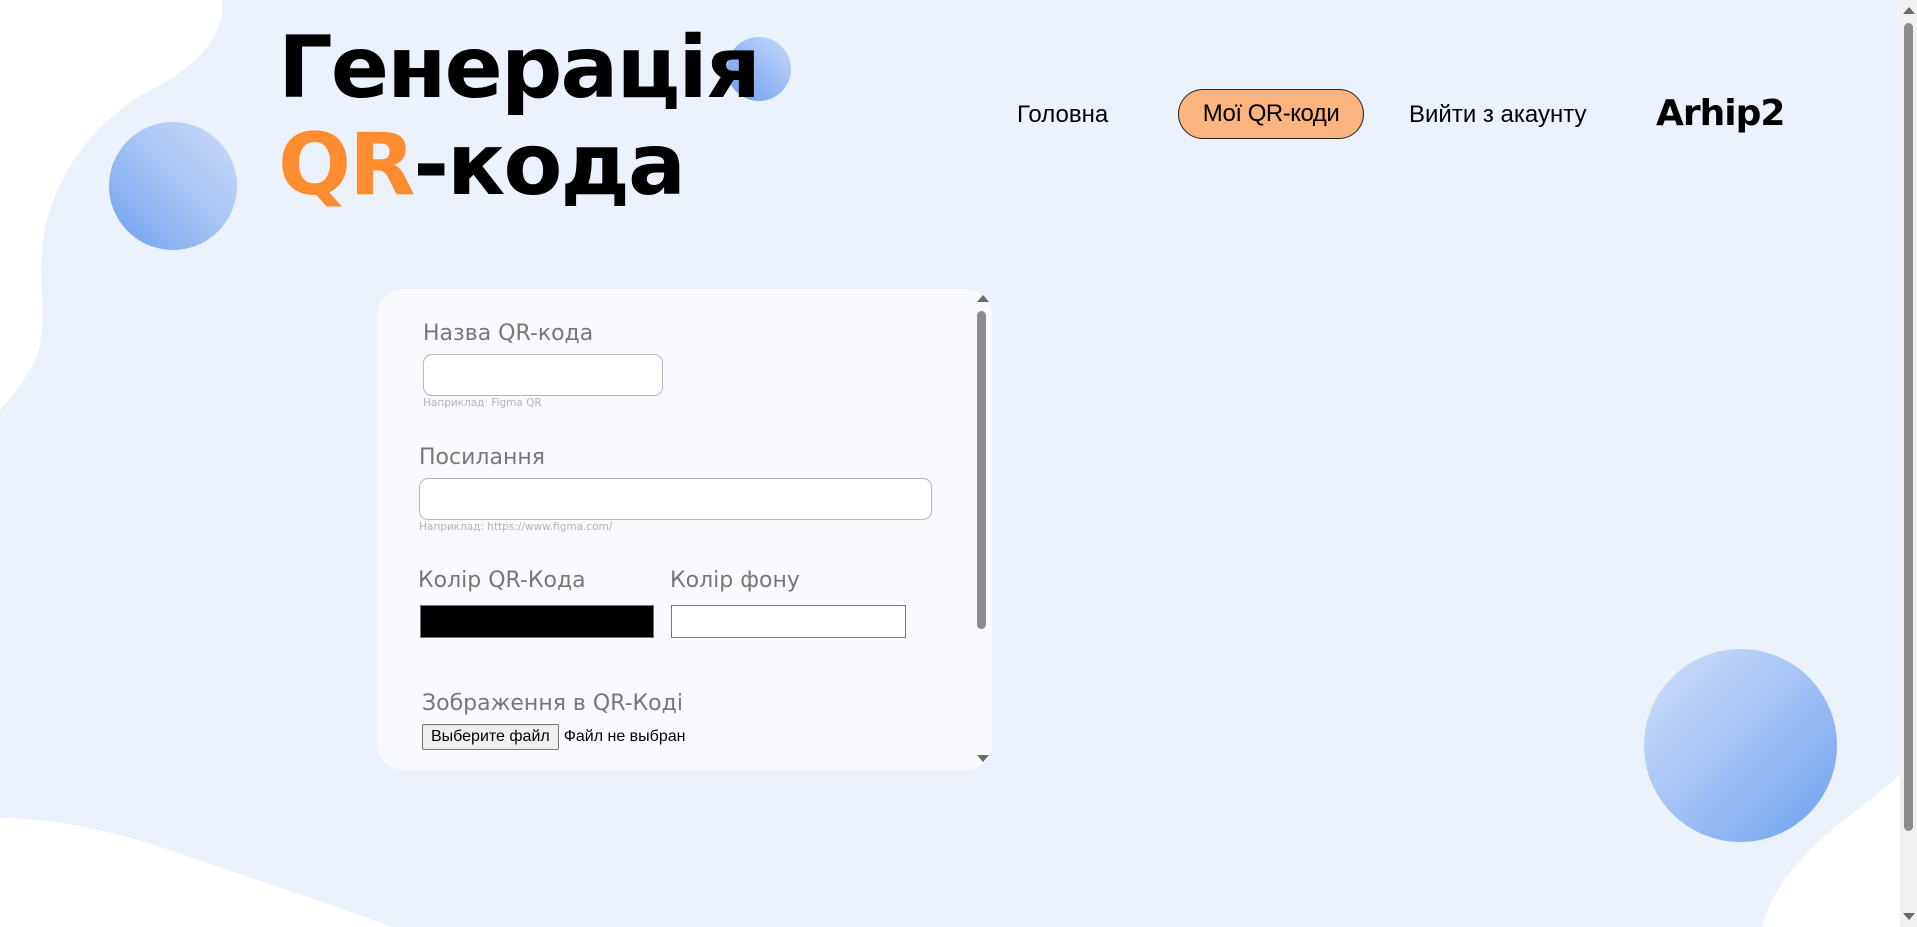 This screenshot has height=927, width=1917. I want to click on qr-color-picker, so click(537, 621).